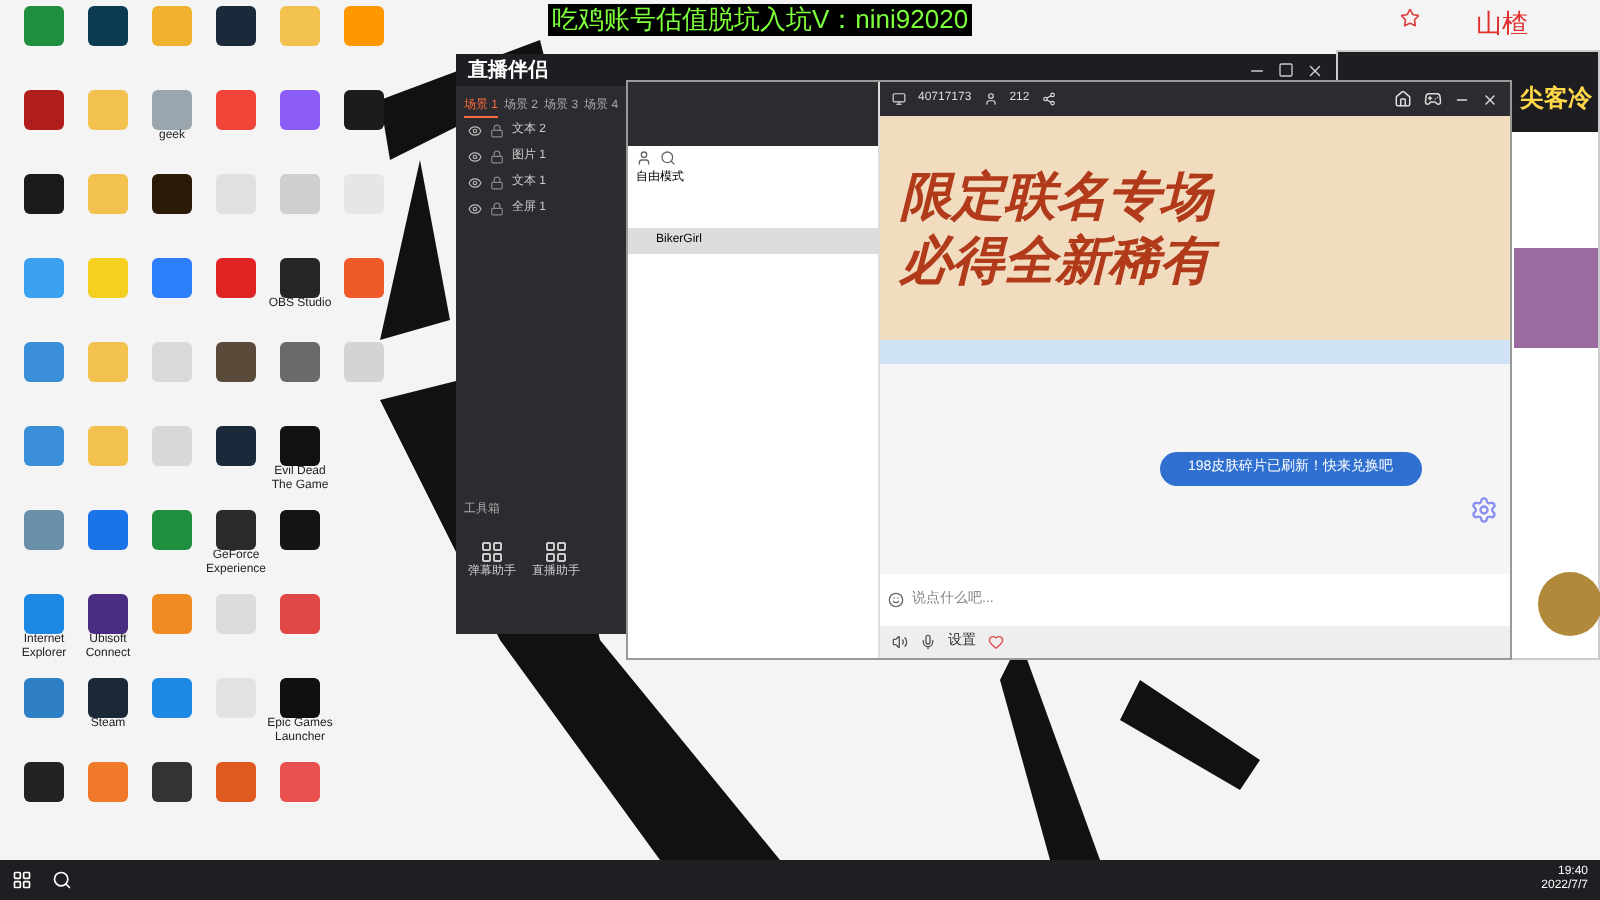  What do you see at coordinates (900, 642) in the screenshot?
I see `speaker-icon` at bounding box center [900, 642].